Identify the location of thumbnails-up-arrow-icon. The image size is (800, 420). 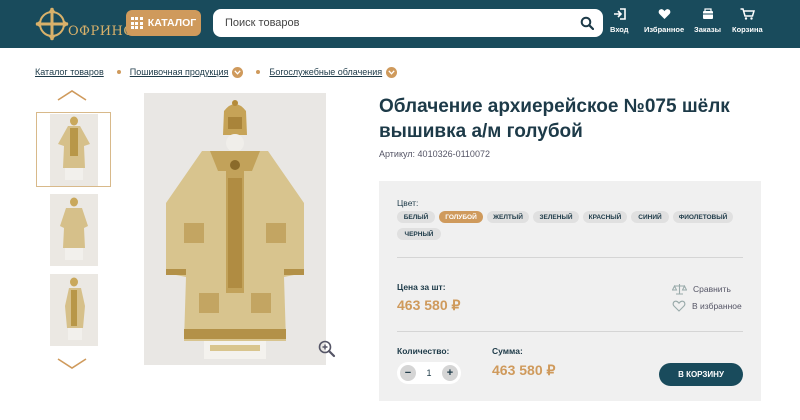
(72, 95).